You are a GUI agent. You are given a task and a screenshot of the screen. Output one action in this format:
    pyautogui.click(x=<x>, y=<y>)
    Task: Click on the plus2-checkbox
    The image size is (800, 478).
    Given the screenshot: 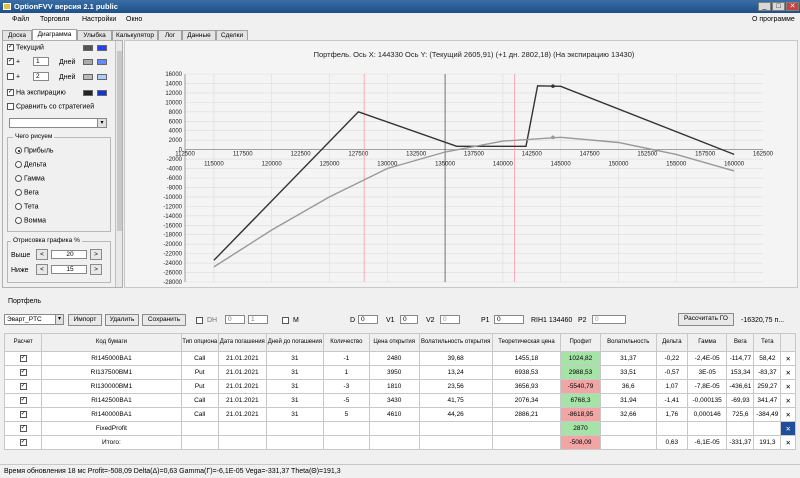 What is the action you would take?
    pyautogui.click(x=10, y=76)
    